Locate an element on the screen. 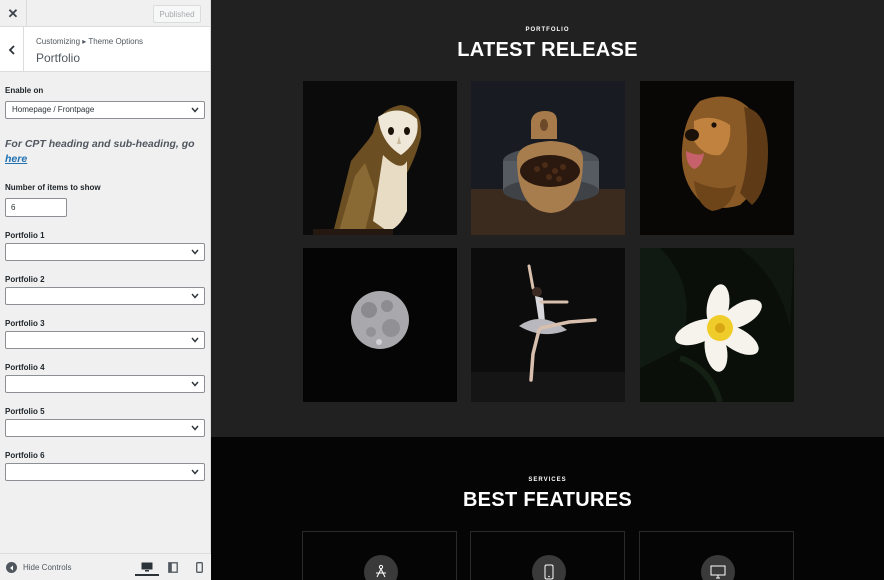  portfolio-2-select is located at coordinates (105, 296).